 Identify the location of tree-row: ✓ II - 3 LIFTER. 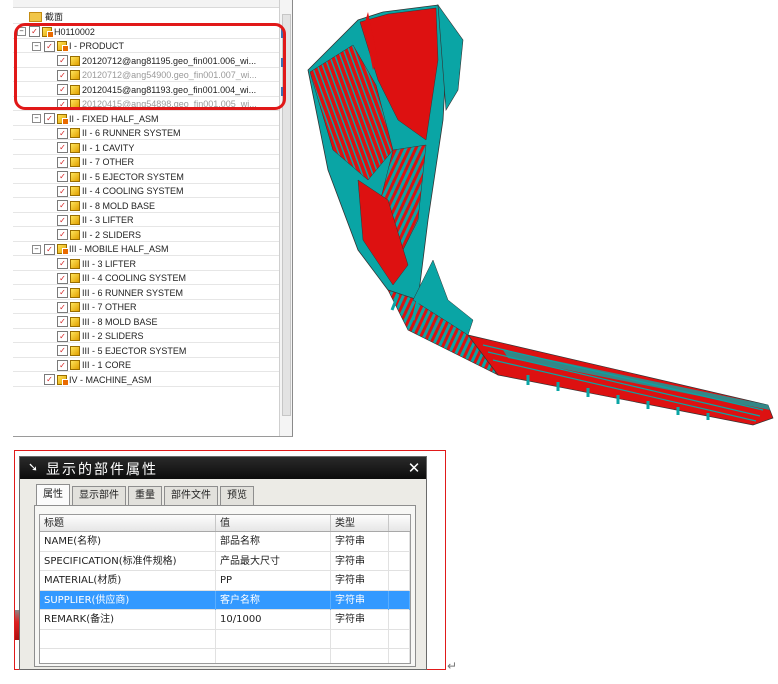
(146, 220).